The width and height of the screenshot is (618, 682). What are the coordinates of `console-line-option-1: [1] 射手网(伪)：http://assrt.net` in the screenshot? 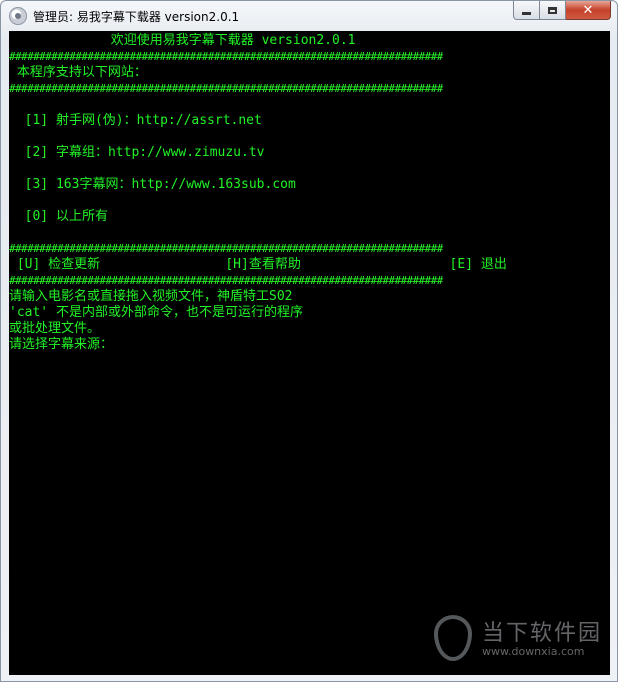 It's located at (135, 120).